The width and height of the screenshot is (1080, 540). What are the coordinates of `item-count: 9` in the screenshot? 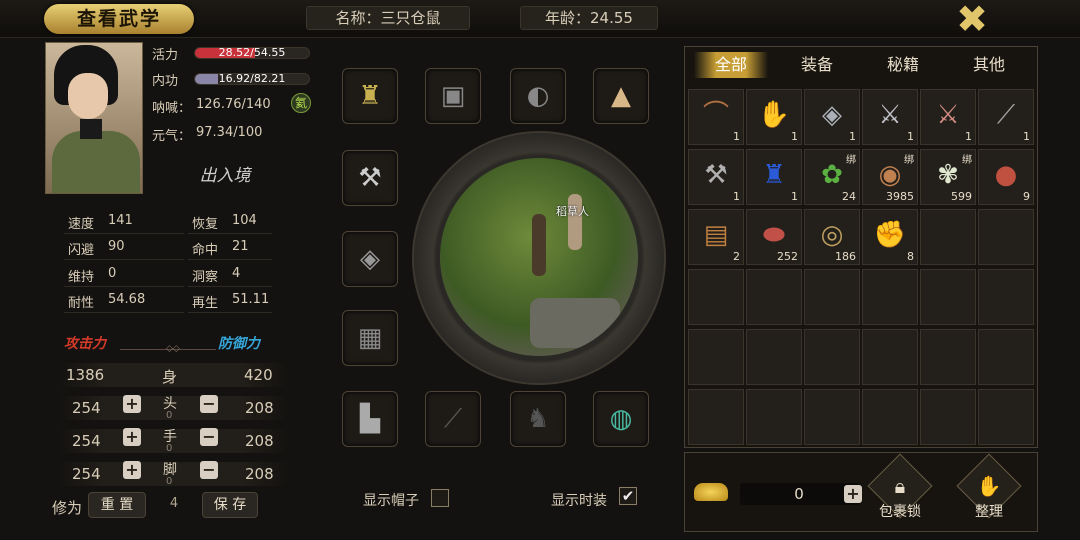 It's located at (1026, 196).